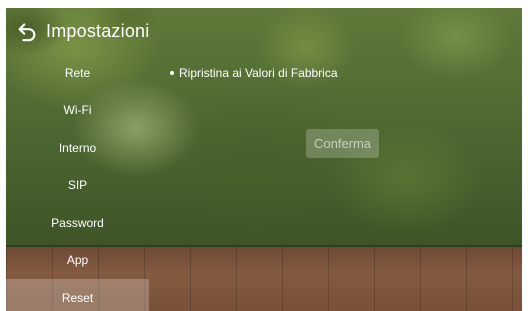  Describe the element at coordinates (98, 30) in the screenshot. I see `page-title: Impostazioni` at that location.